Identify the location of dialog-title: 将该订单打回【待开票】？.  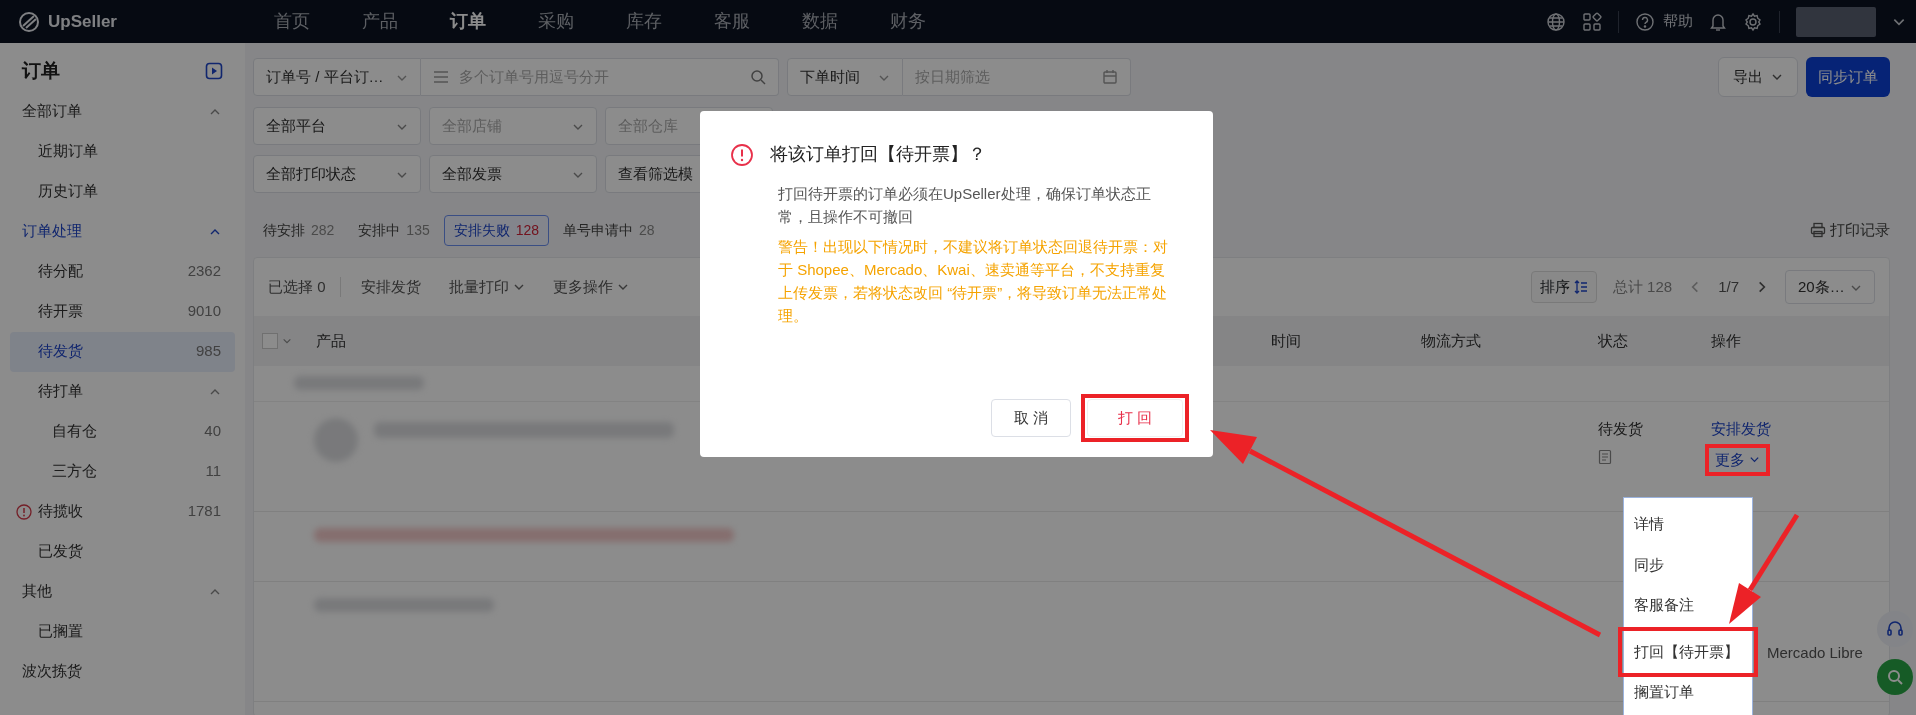
(878, 154).